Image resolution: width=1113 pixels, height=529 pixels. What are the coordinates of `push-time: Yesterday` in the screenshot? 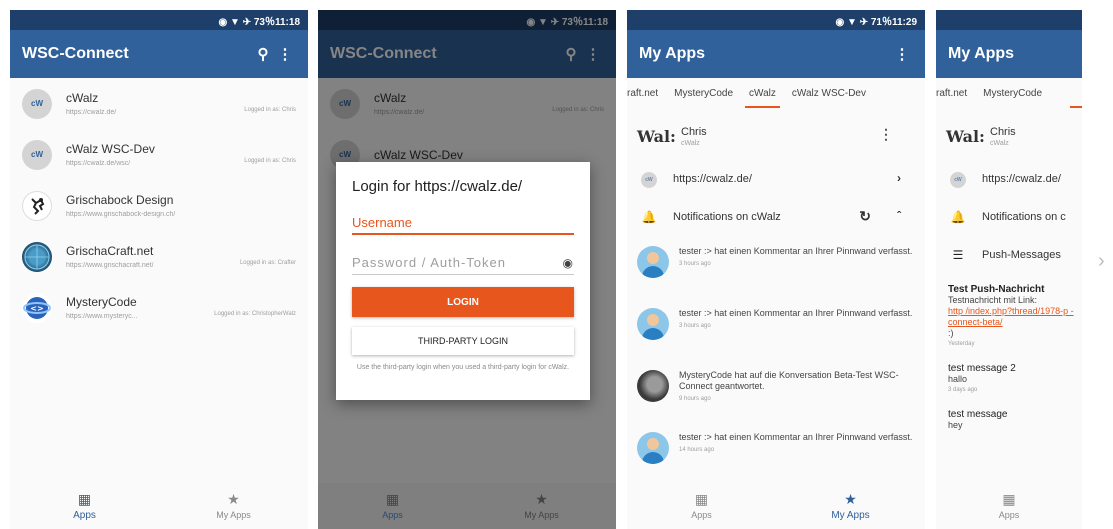 It's located at (961, 344).